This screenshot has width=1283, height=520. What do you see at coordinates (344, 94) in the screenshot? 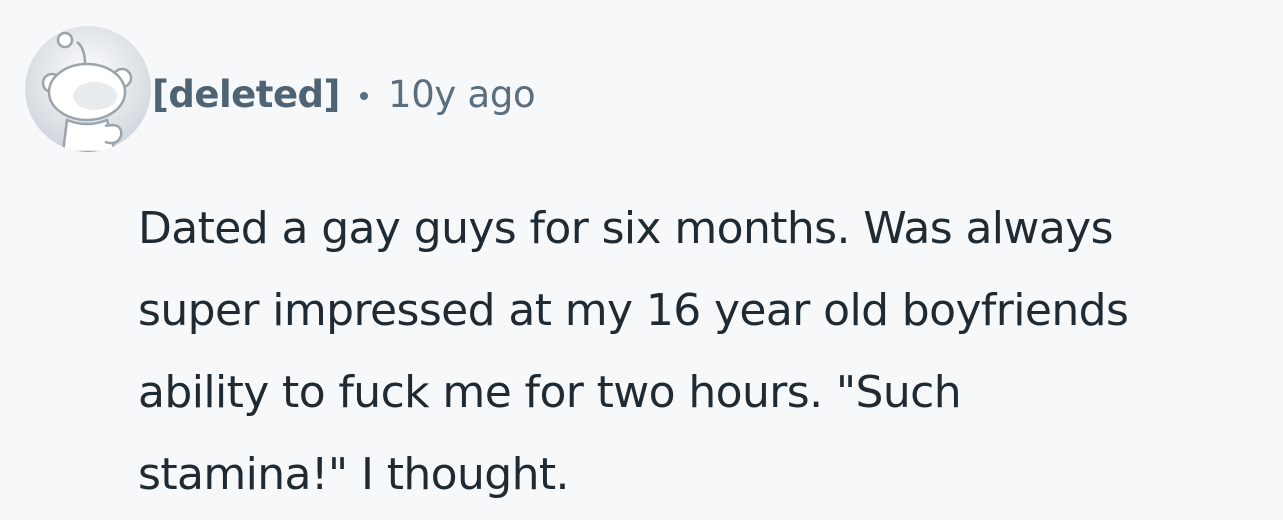
I see `comment-meta: [deleted] 10y ago` at bounding box center [344, 94].